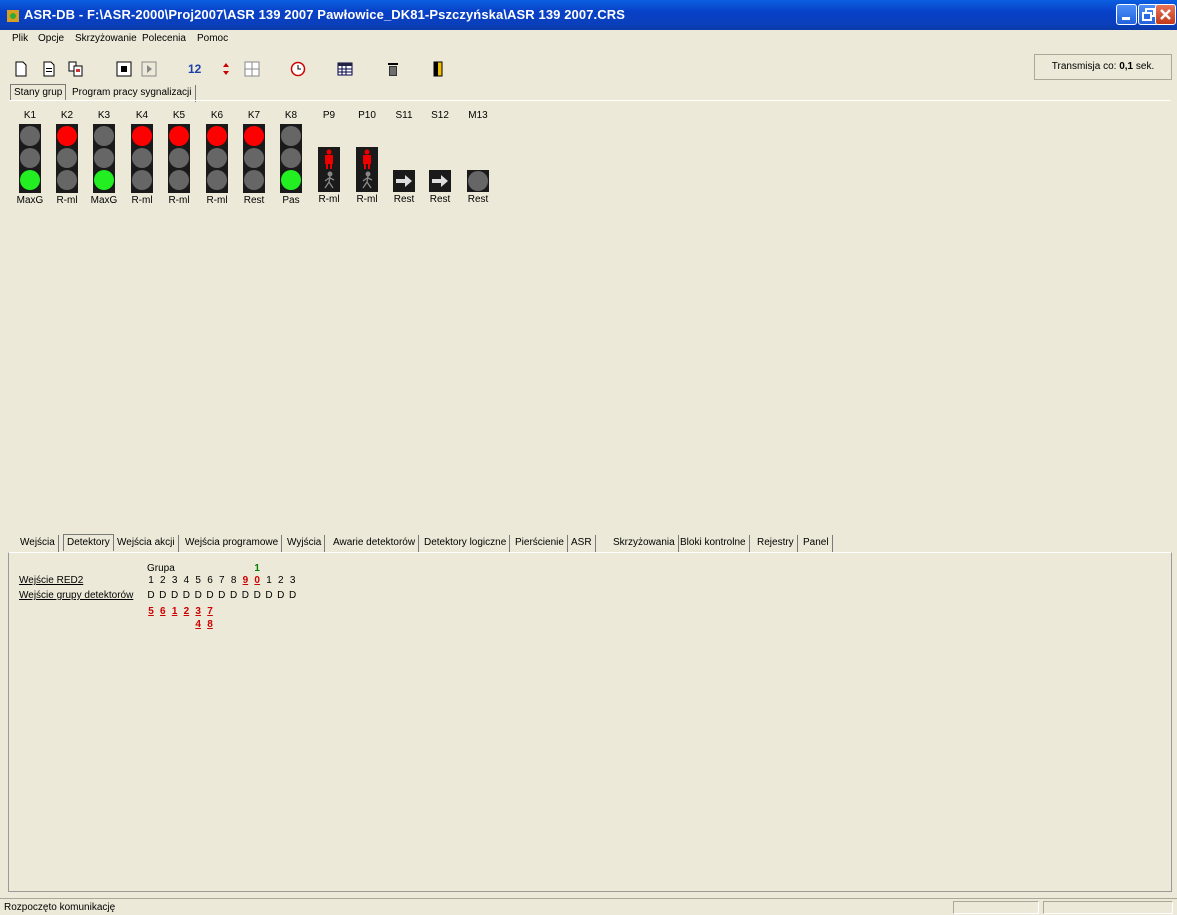  What do you see at coordinates (226, 69) in the screenshot?
I see `sort-arrows-icon` at bounding box center [226, 69].